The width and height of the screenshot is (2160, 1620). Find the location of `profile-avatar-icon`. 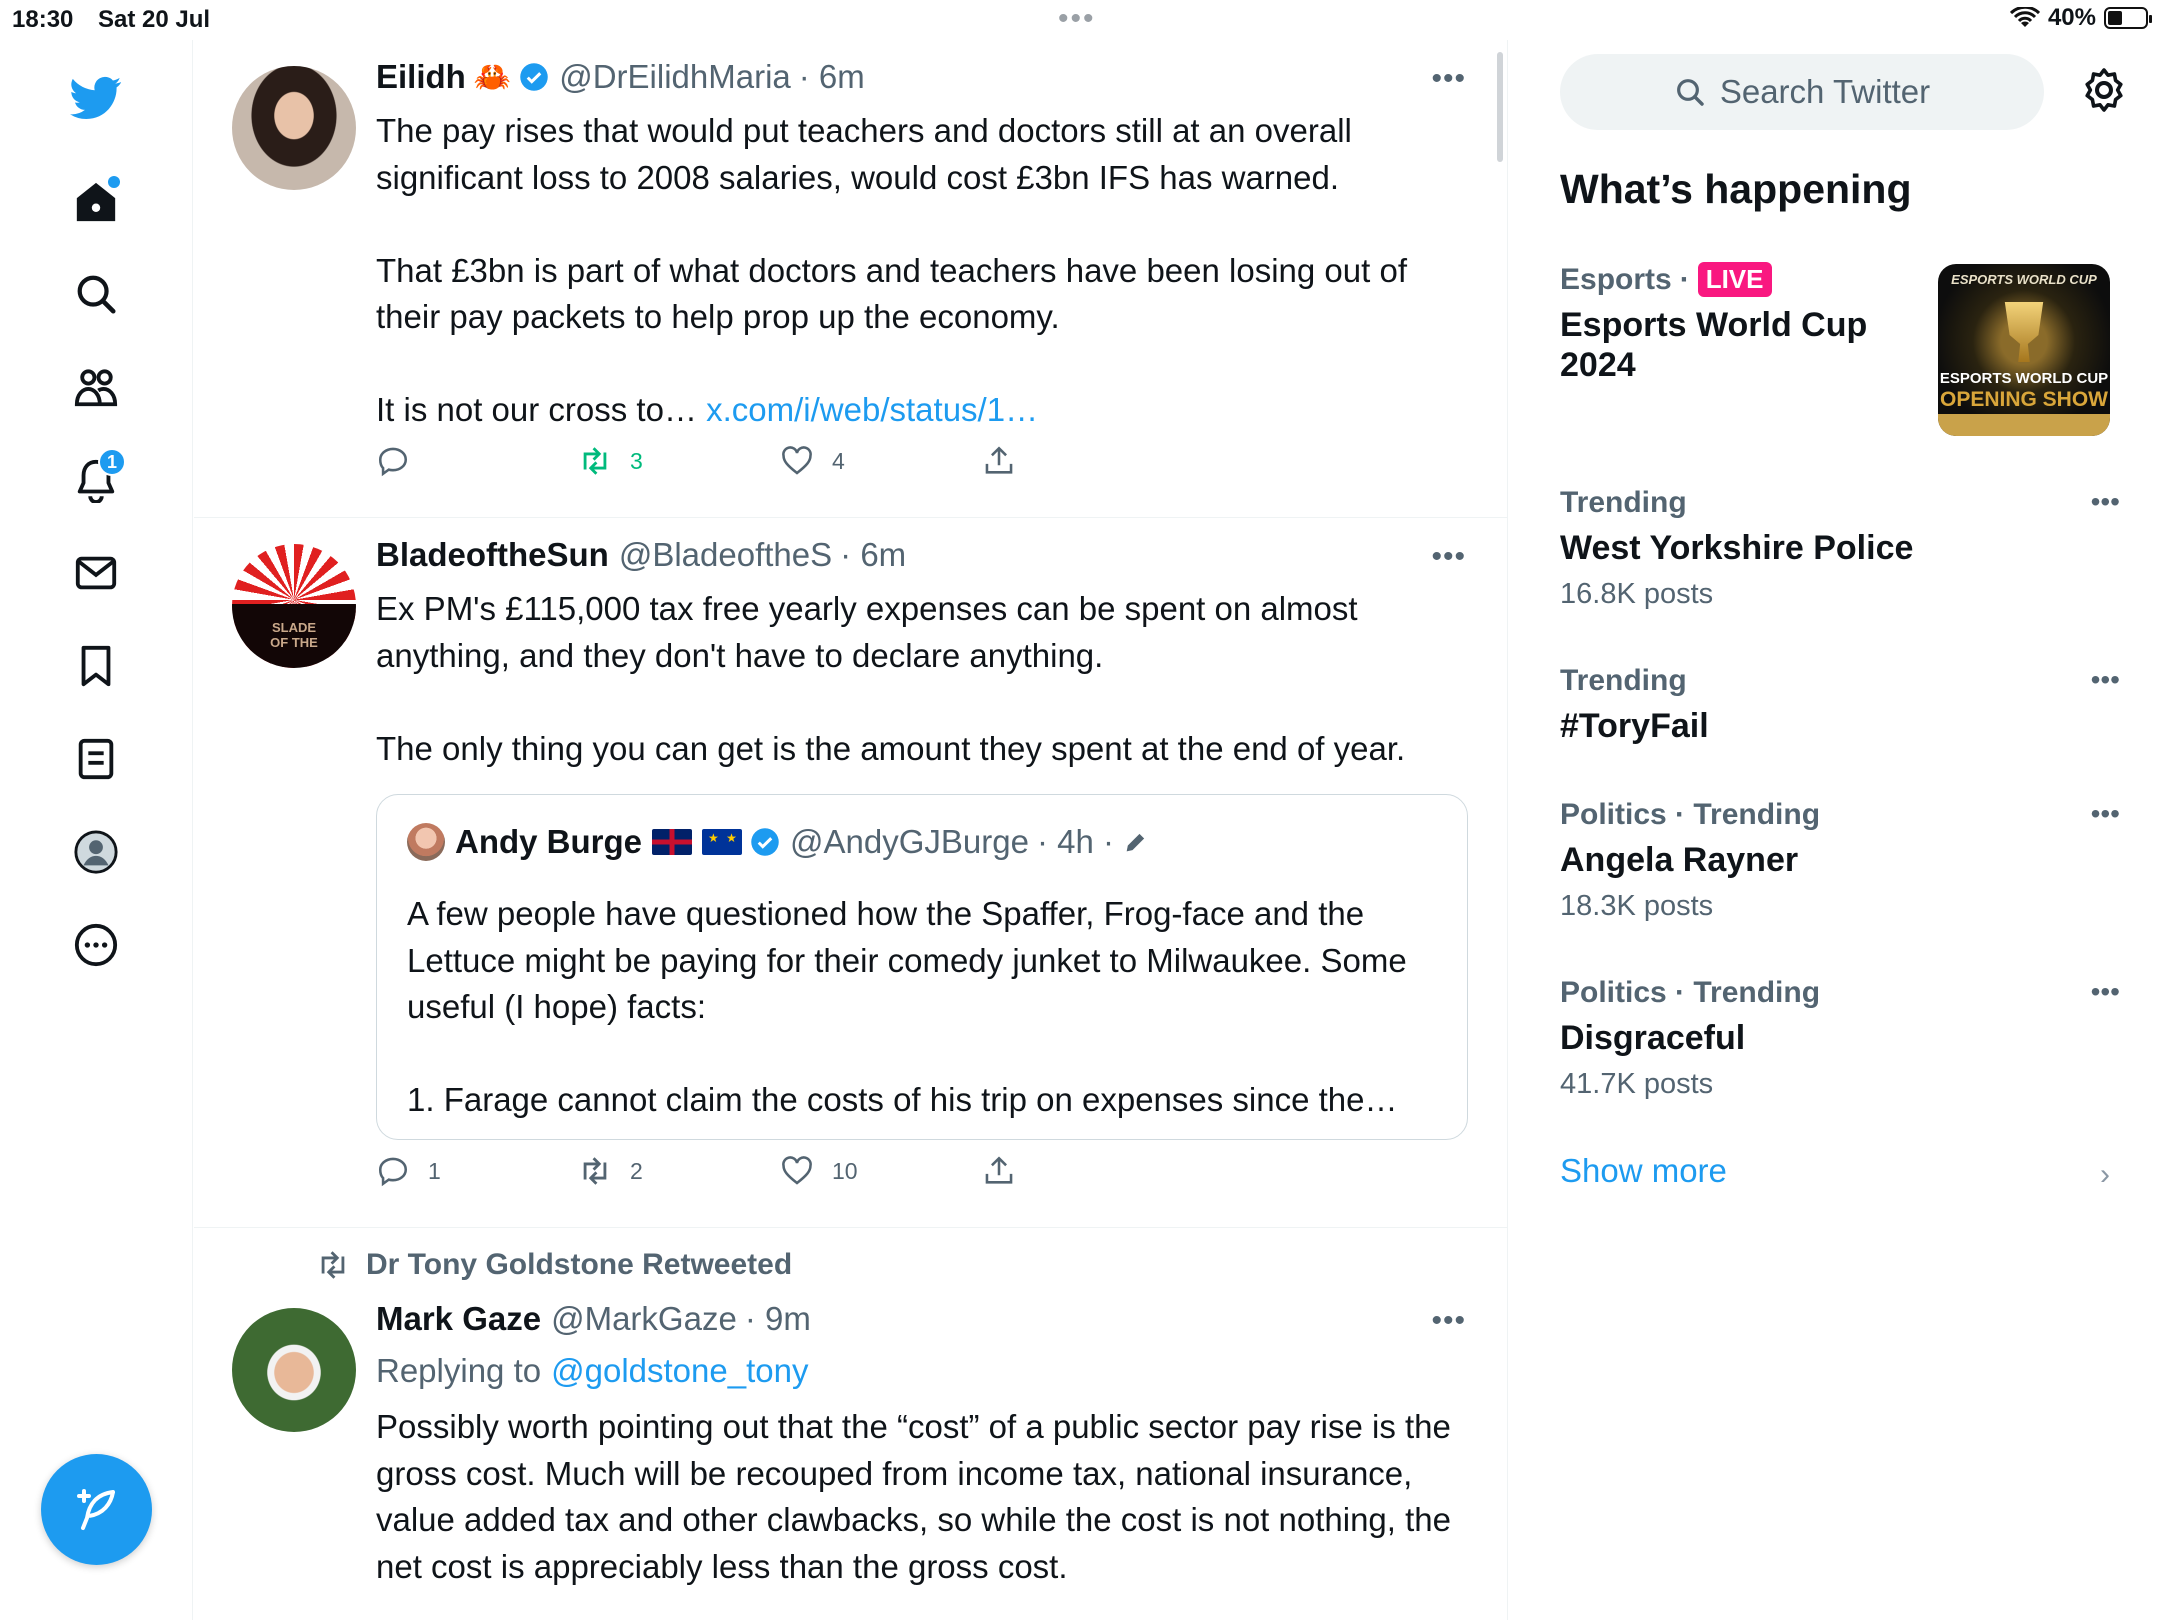

profile-avatar-icon is located at coordinates (96, 852).